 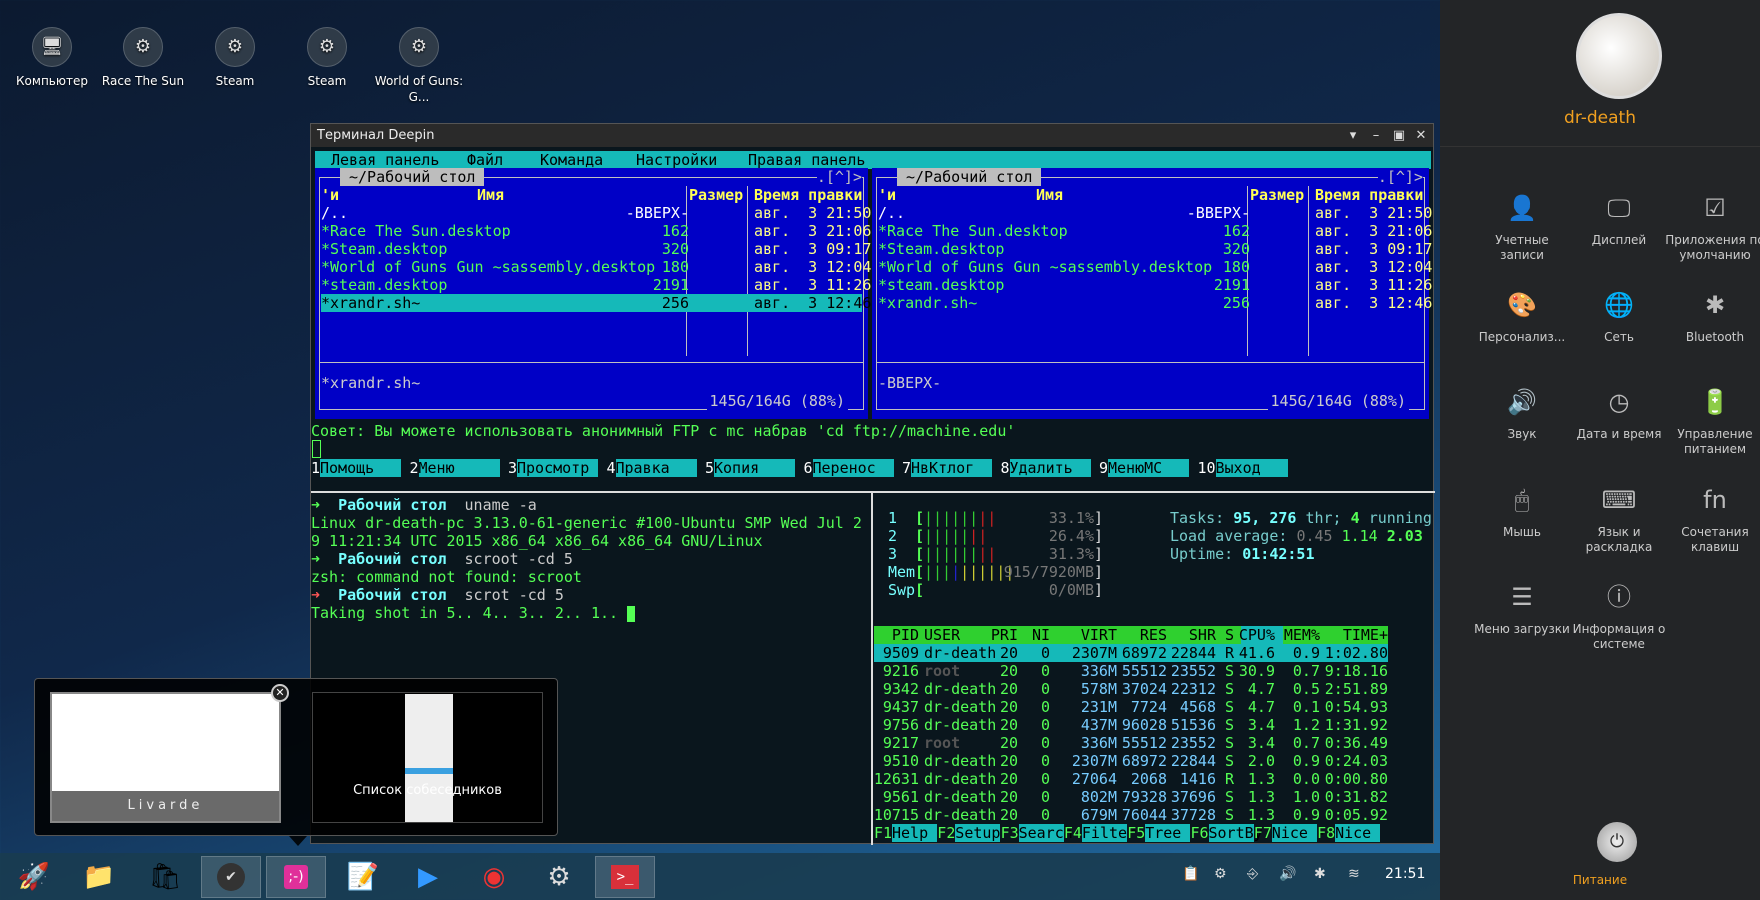 What do you see at coordinates (1131, 671) in the screenshot?
I see `process-row: 9216 root 20 0 336M 55512 23552 S 30.9 0.7 9:18.16` at bounding box center [1131, 671].